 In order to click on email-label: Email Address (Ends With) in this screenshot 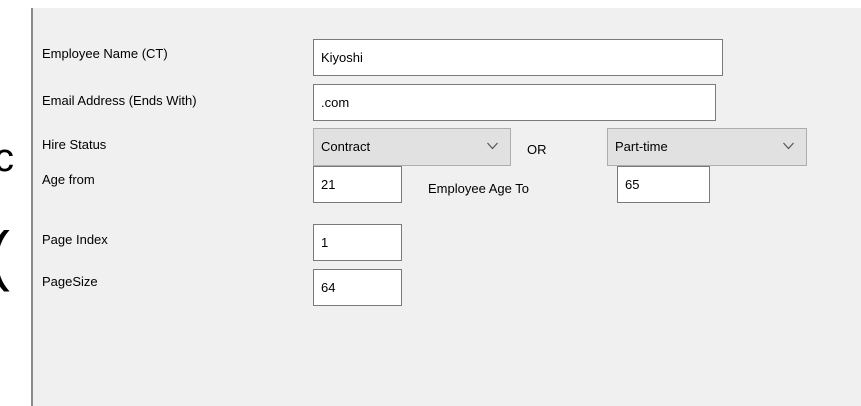, I will do `click(119, 100)`.